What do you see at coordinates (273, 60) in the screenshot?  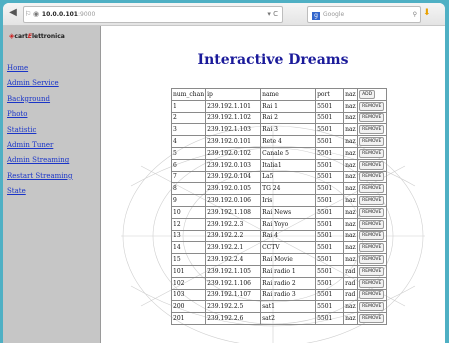 I see `page-title: Interactive Dreams` at bounding box center [273, 60].